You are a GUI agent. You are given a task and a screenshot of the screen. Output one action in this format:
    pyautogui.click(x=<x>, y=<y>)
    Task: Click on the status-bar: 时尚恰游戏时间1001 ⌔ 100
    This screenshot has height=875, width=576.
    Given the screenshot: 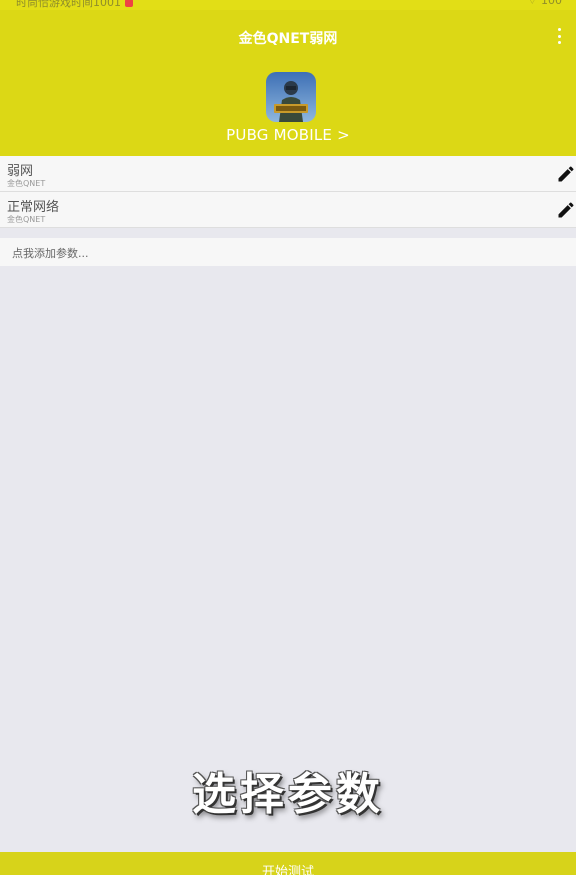 What is the action you would take?
    pyautogui.click(x=288, y=5)
    